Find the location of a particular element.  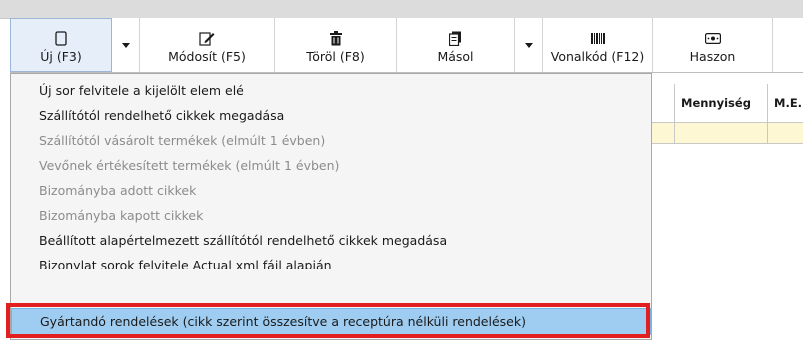

menu-item-consignment-given: Bizományba adott cikkek is located at coordinates (118, 190).